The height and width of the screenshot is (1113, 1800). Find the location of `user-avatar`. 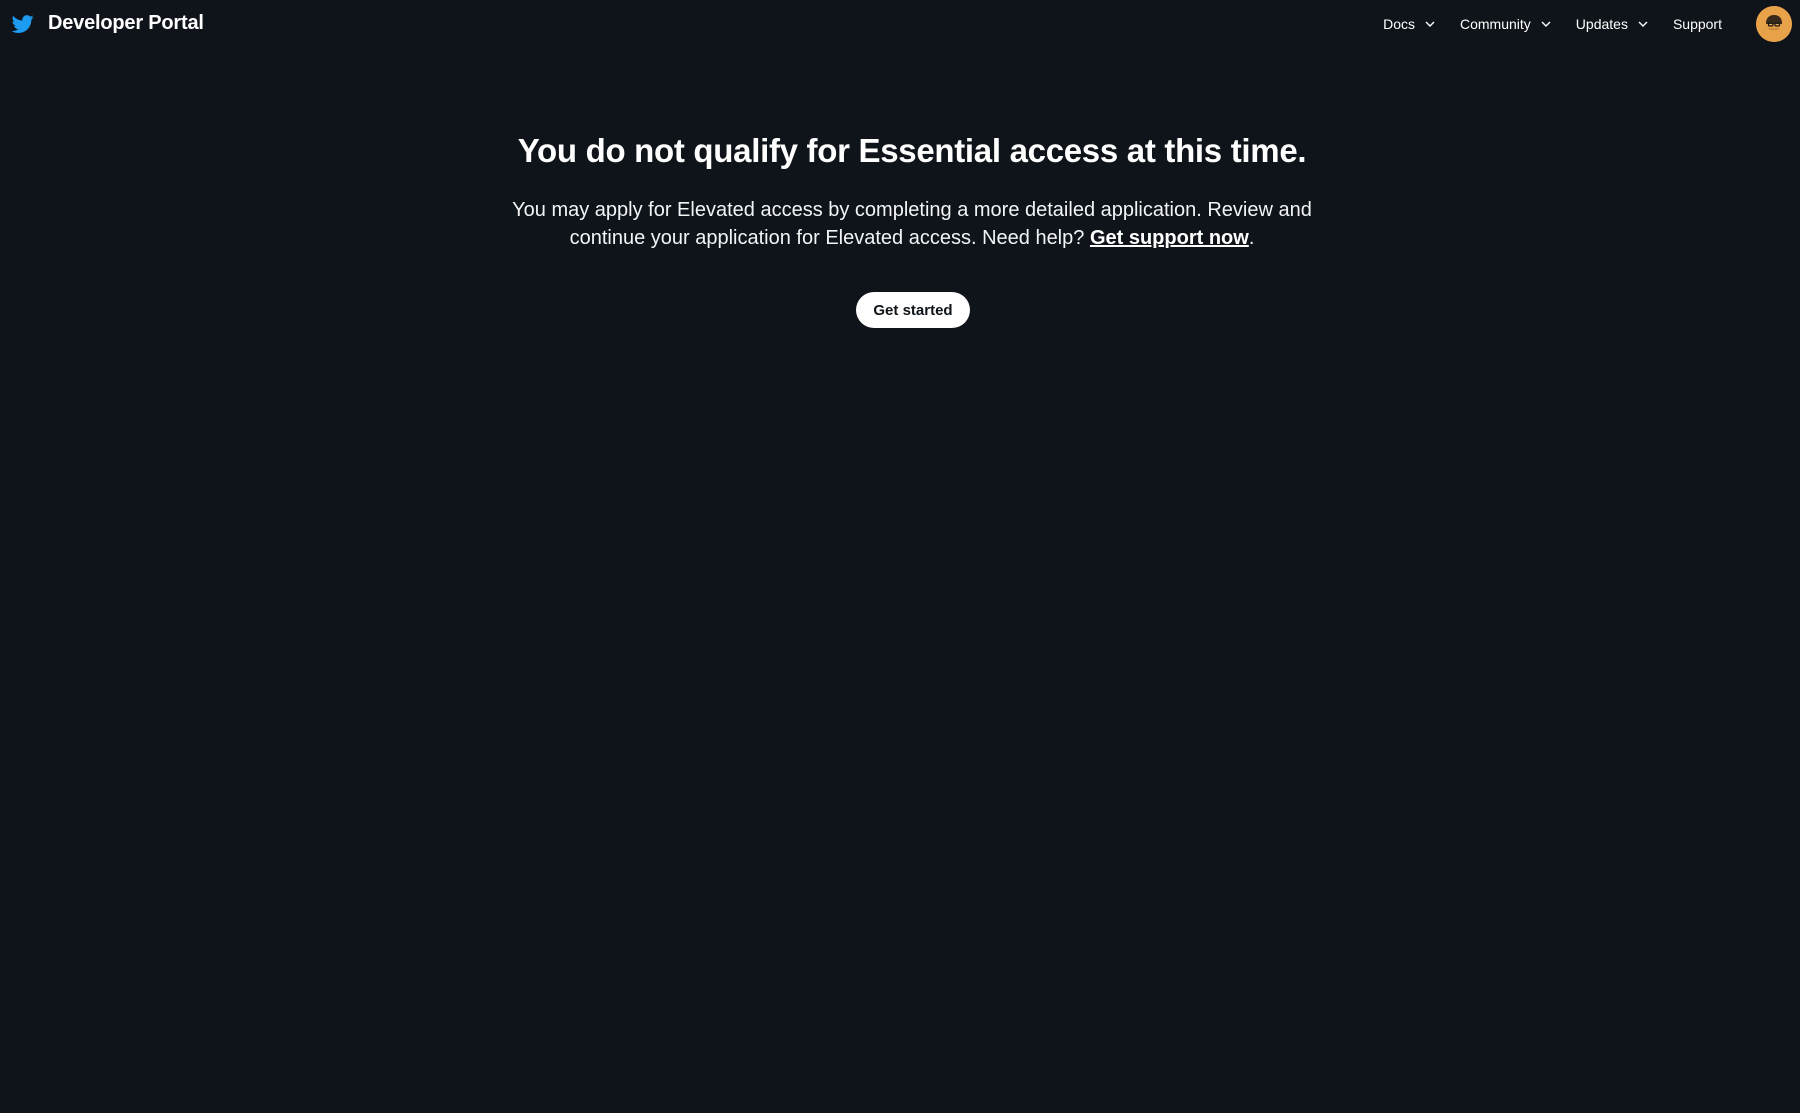

user-avatar is located at coordinates (1774, 24).